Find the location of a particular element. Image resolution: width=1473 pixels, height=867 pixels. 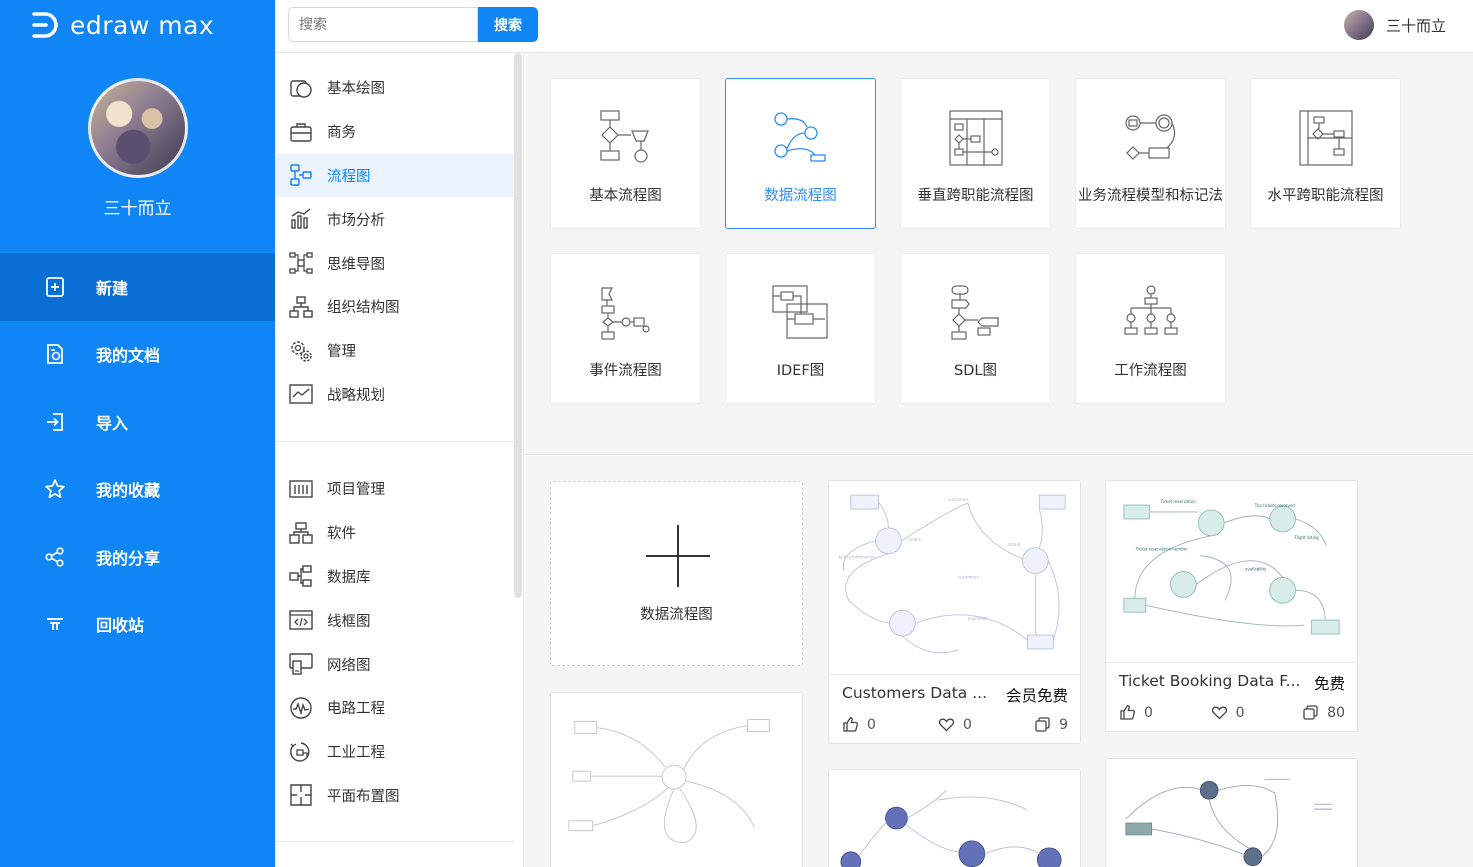

user-avatar-small is located at coordinates (1358, 25).